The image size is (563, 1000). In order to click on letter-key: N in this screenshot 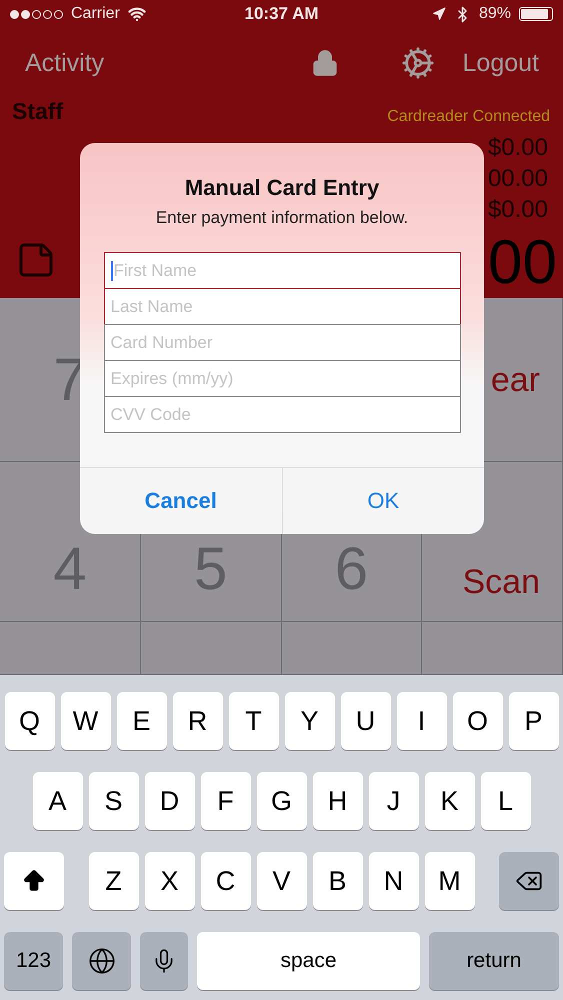, I will do `click(393, 881)`.